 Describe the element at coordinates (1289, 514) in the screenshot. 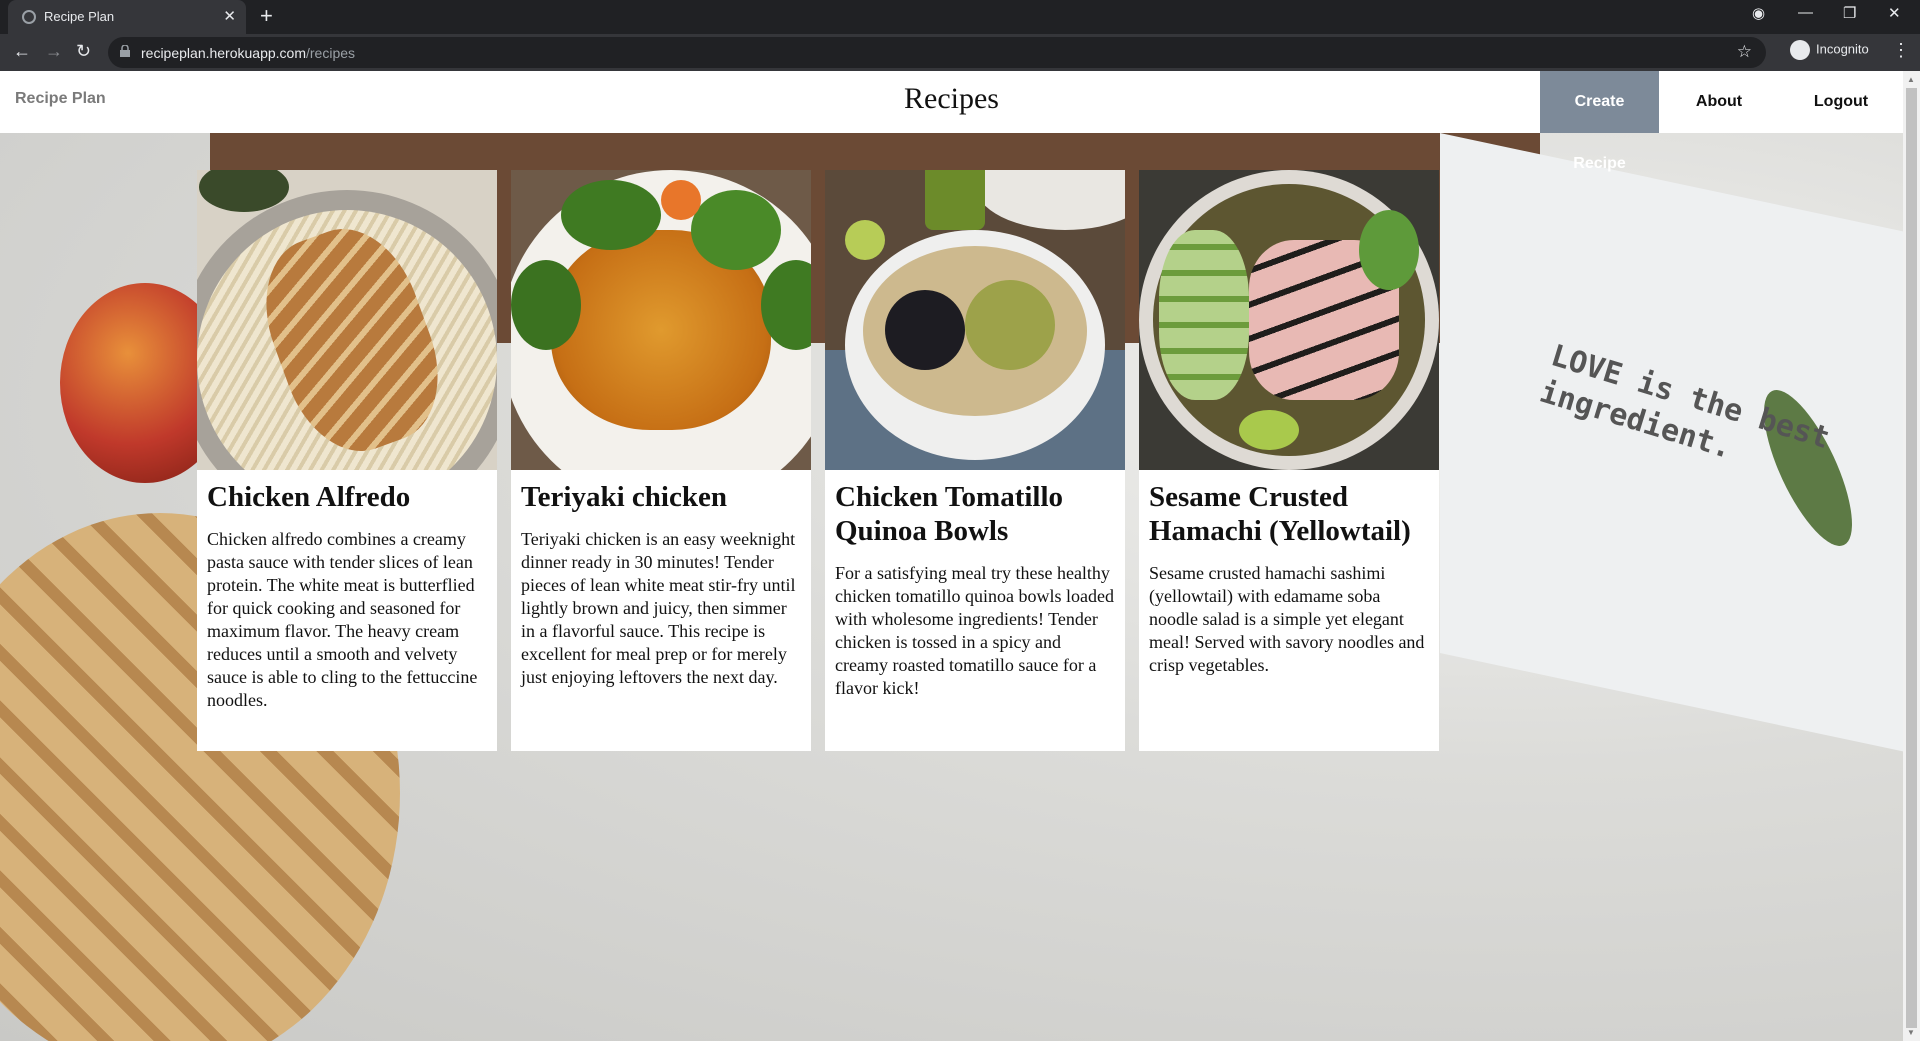

I see `recipe-title: Sesame Crusted Hamachi (Yellowtail)` at that location.